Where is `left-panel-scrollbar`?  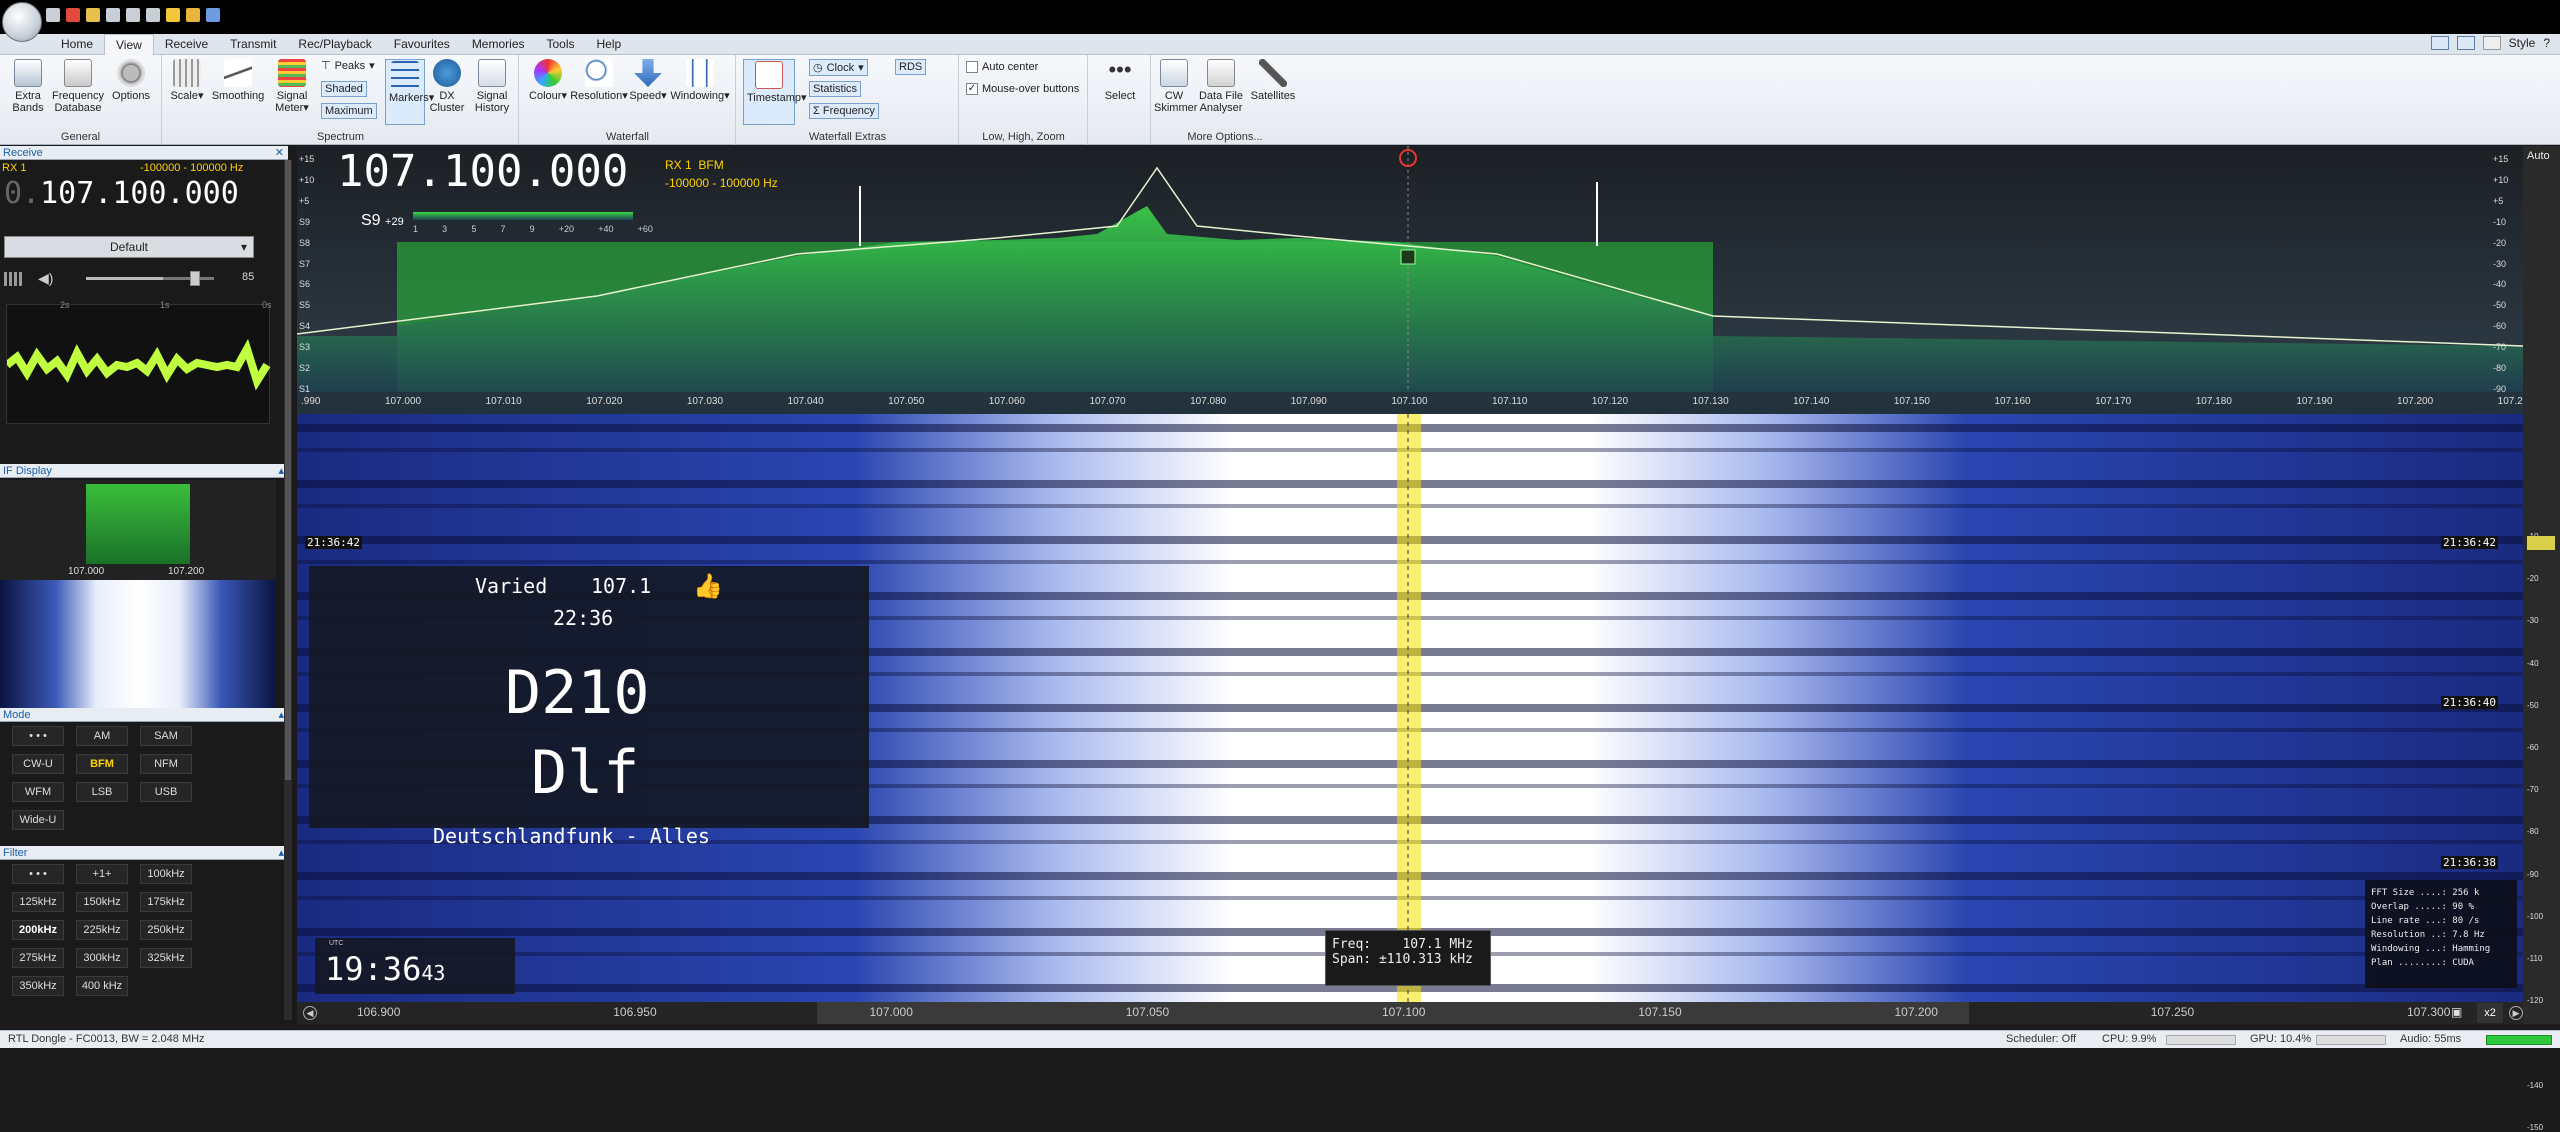
left-panel-scrollbar is located at coordinates (288, 590).